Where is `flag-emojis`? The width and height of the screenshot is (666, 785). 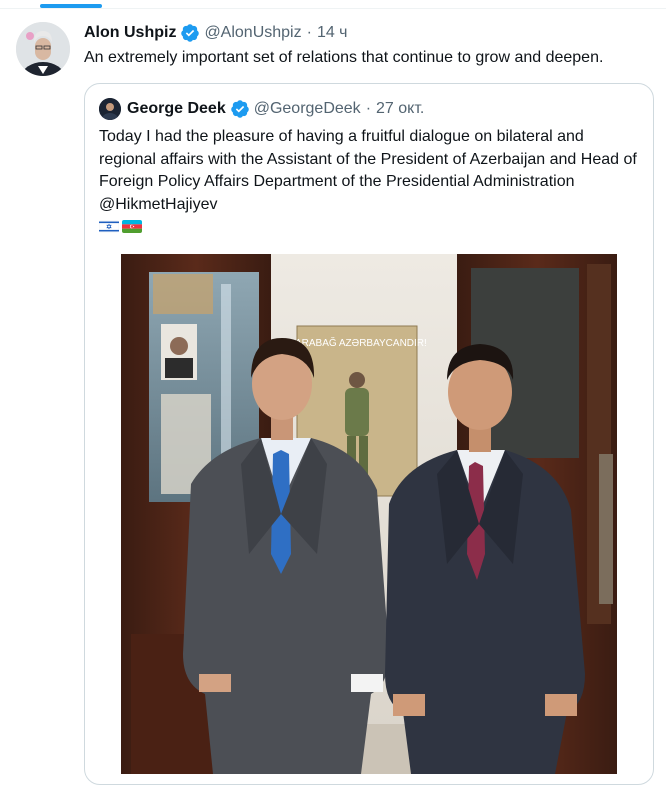
flag-emojis is located at coordinates (120, 226).